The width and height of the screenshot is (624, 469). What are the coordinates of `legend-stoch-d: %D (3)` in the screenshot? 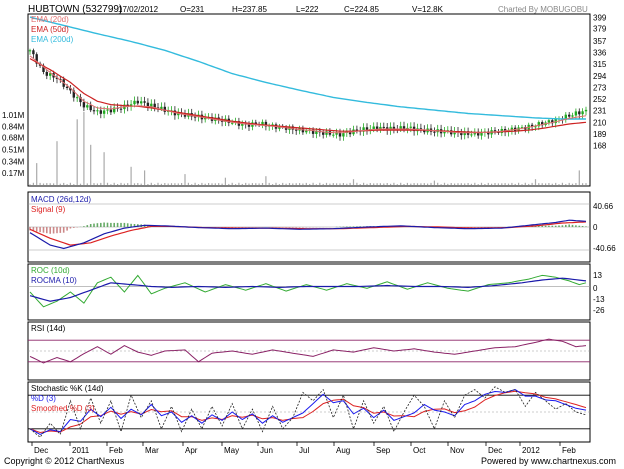 It's located at (43, 398).